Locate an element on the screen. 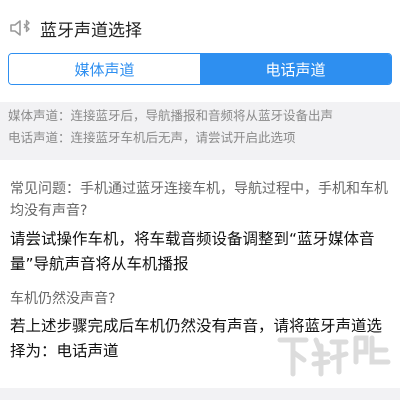 Image resolution: width=400 pixels, height=400 pixels. tab-media-channel: 媒体声道 is located at coordinates (104, 69).